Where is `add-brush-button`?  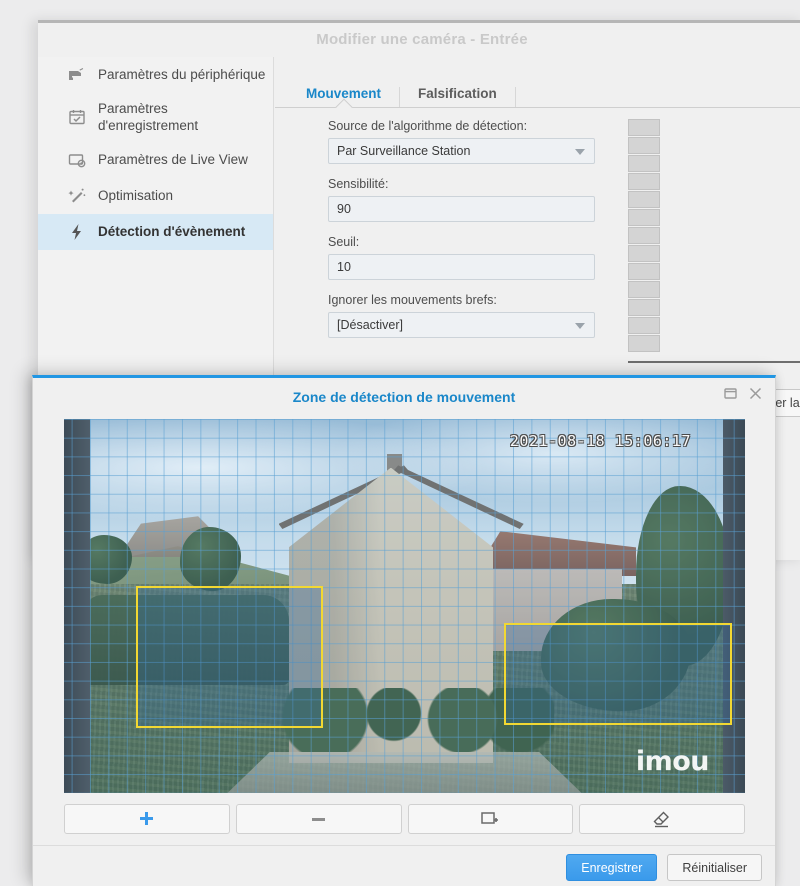
add-brush-button is located at coordinates (147, 819).